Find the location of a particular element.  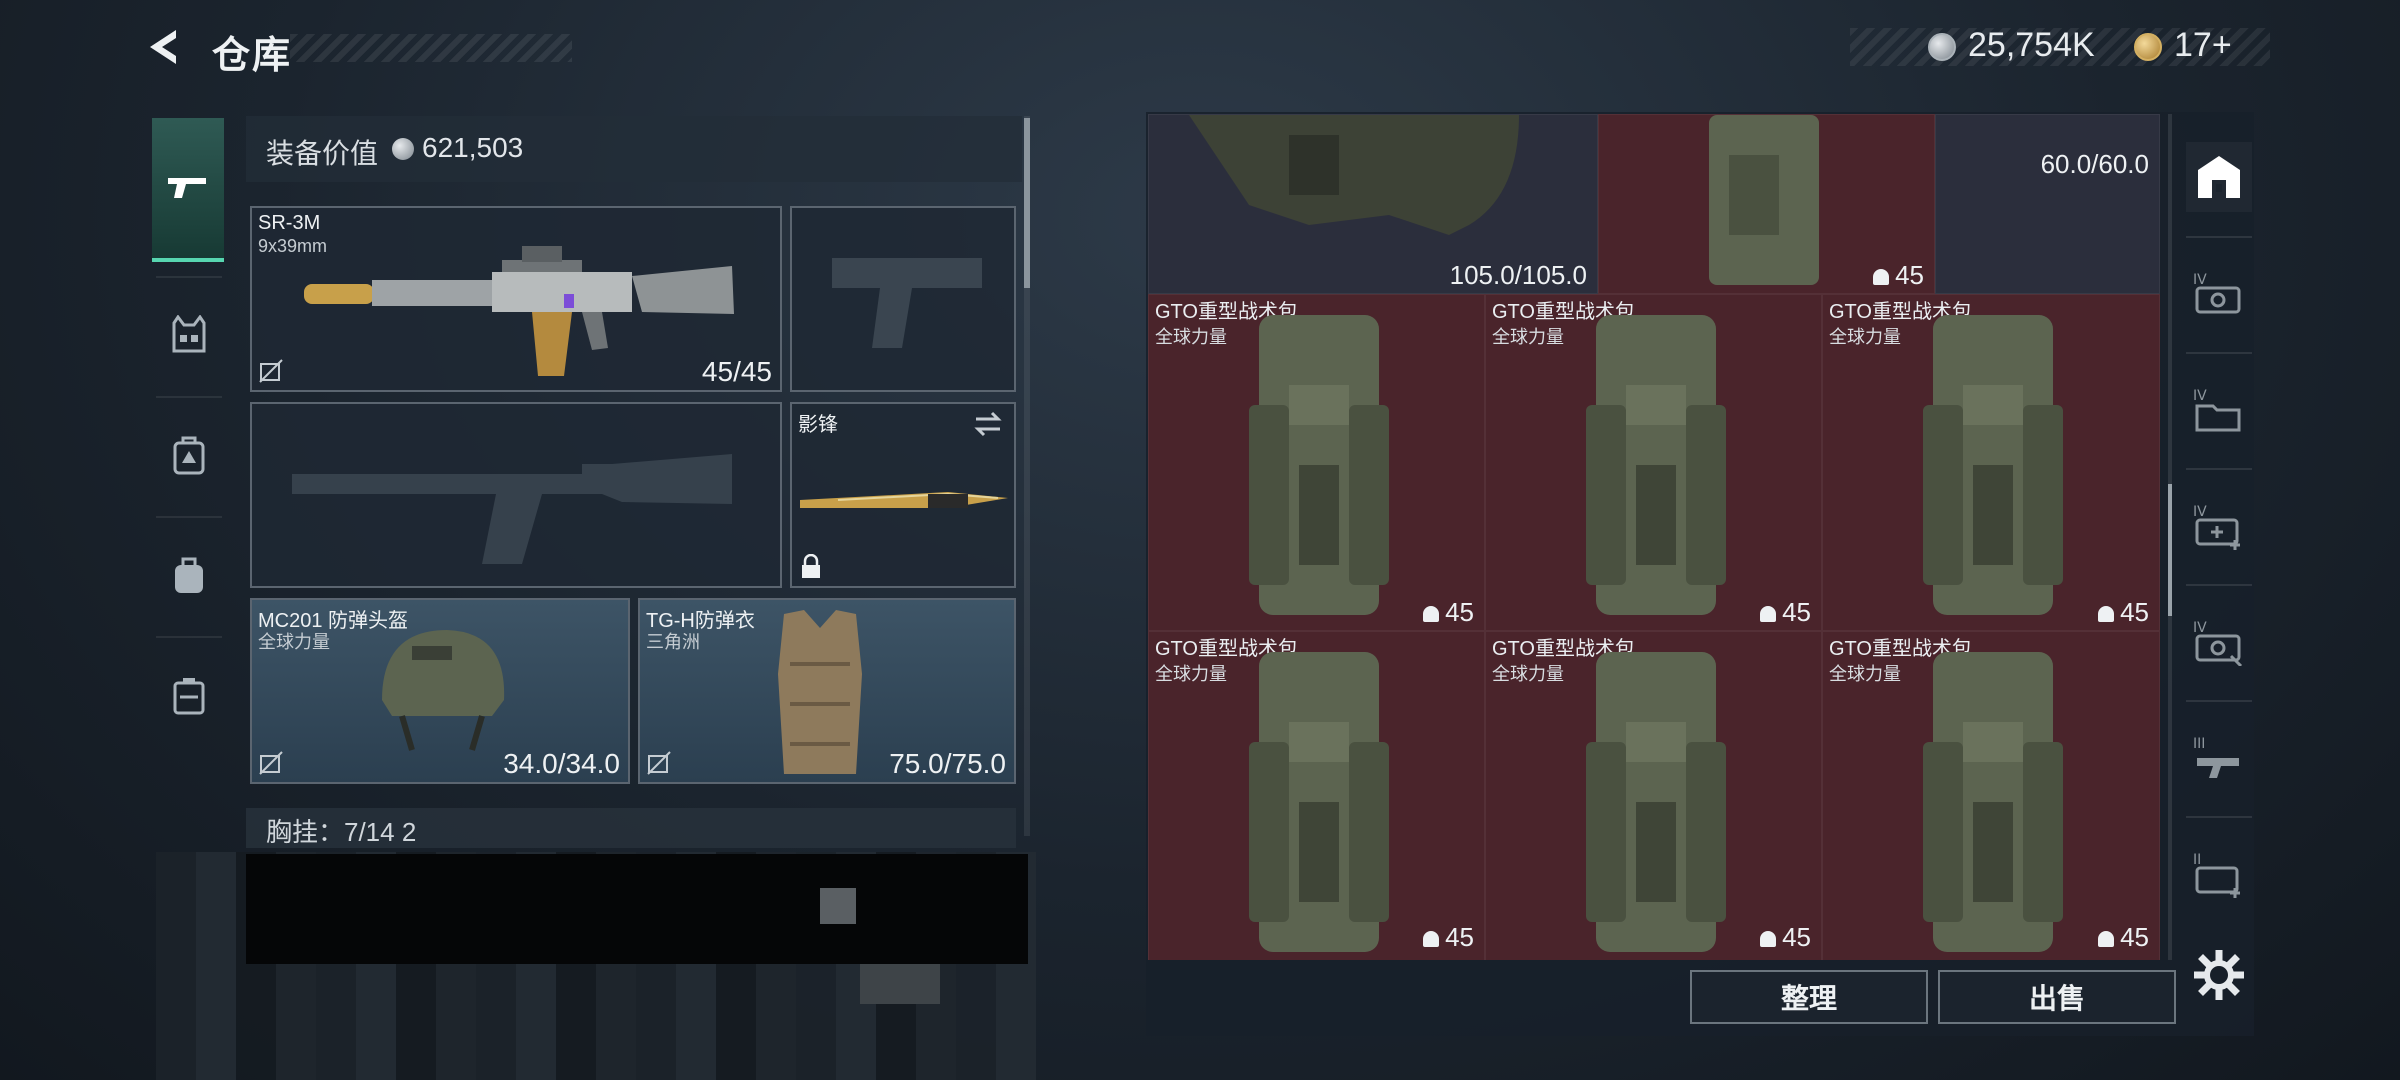

tab-warehouse-home is located at coordinates (2219, 177).